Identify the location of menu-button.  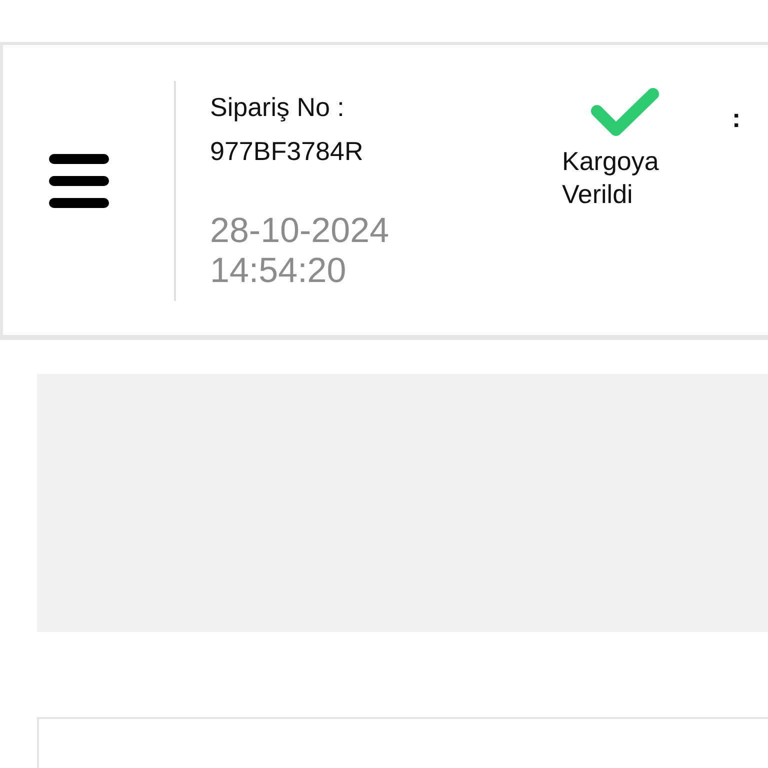
(79, 181).